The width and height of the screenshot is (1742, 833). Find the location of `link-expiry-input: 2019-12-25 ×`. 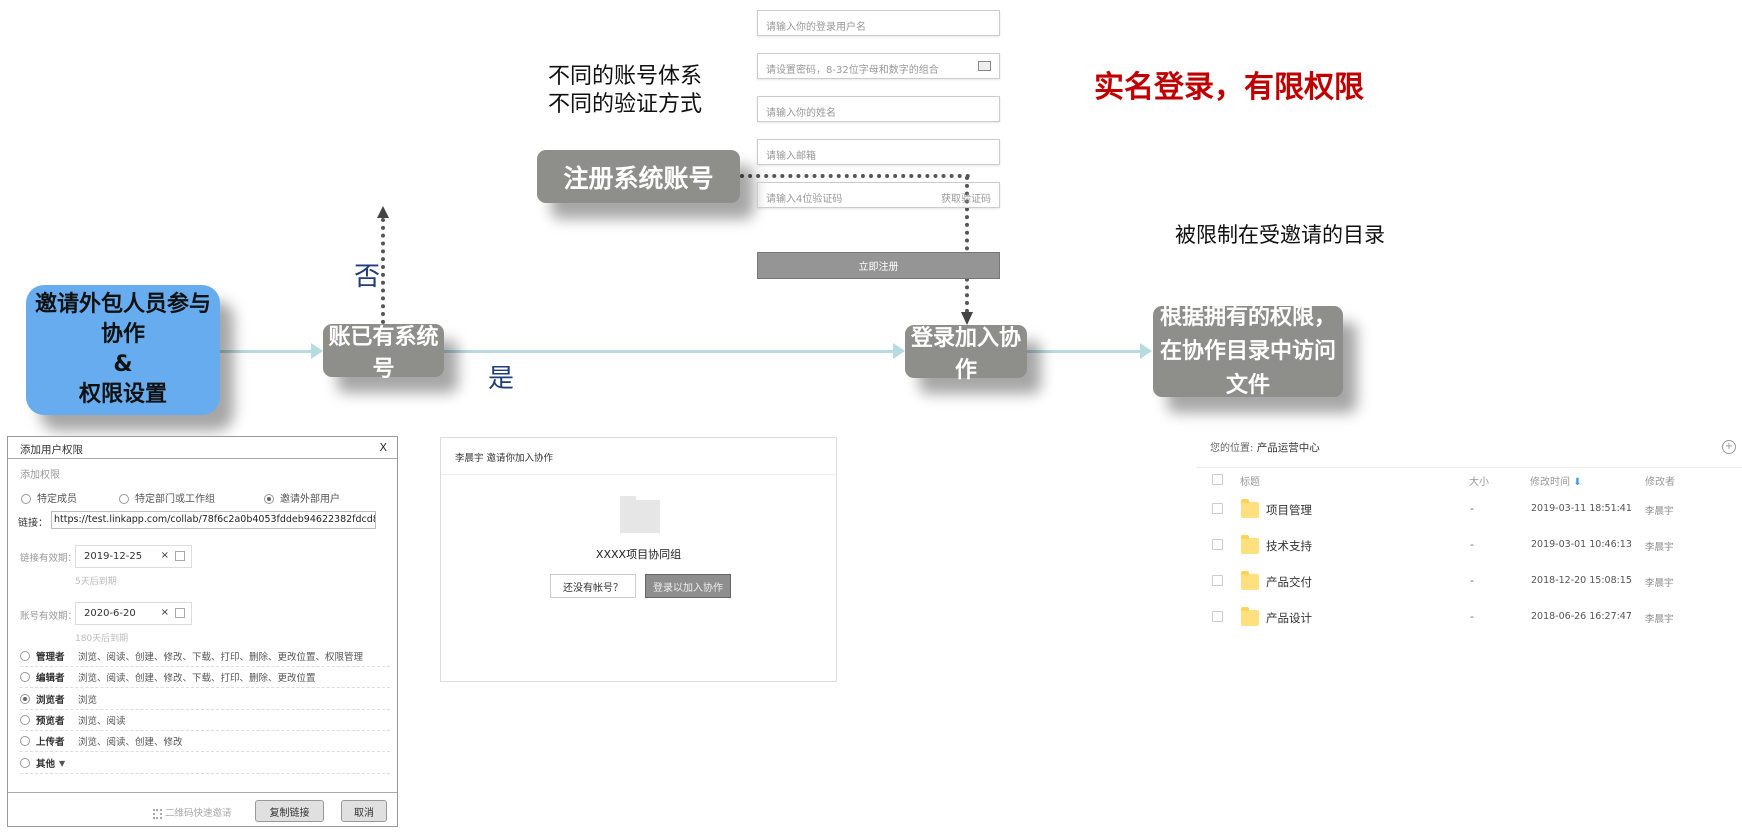

link-expiry-input: 2019-12-25 × is located at coordinates (133, 556).